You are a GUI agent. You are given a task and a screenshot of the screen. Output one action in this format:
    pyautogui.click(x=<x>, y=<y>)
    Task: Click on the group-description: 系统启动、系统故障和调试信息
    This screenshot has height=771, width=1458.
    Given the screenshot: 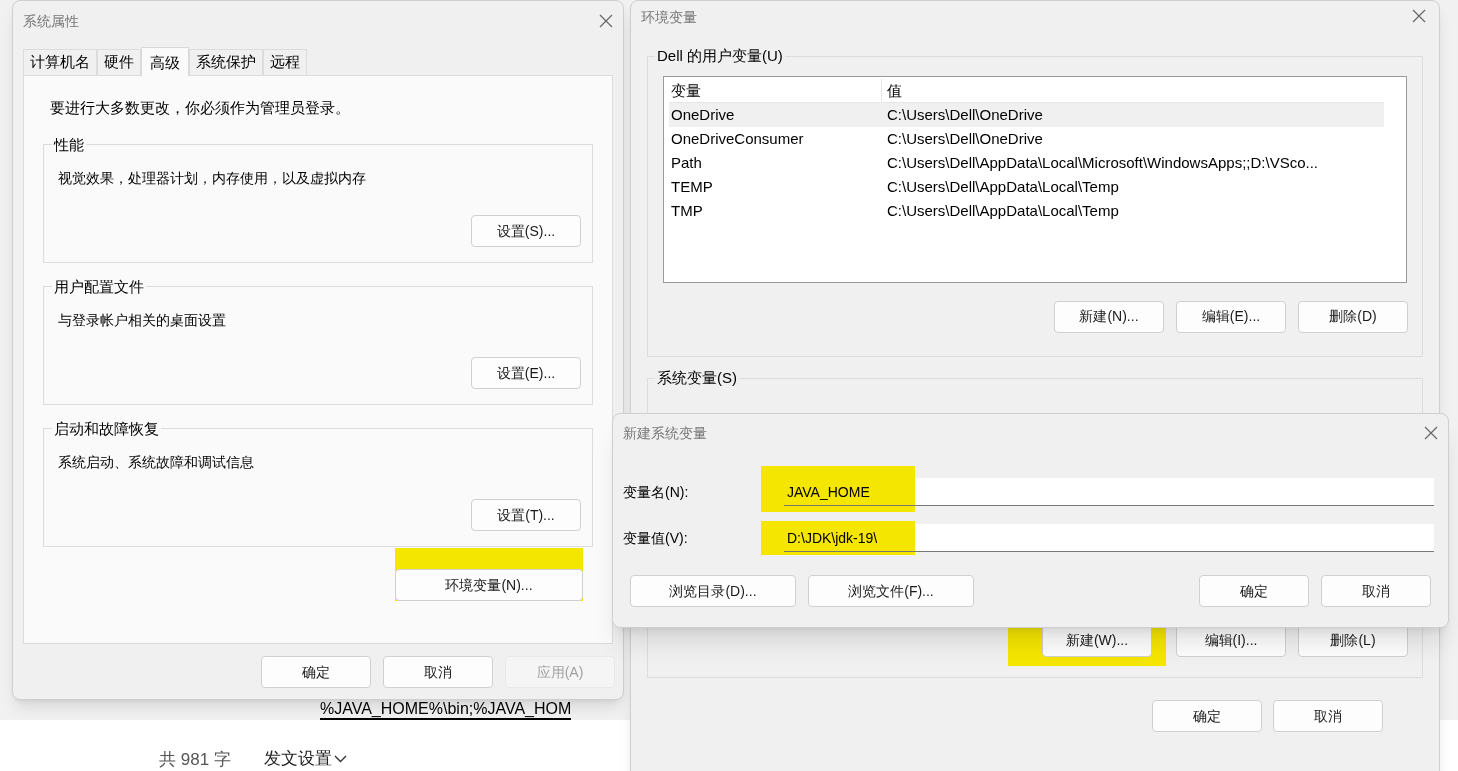 What is the action you would take?
    pyautogui.click(x=156, y=462)
    